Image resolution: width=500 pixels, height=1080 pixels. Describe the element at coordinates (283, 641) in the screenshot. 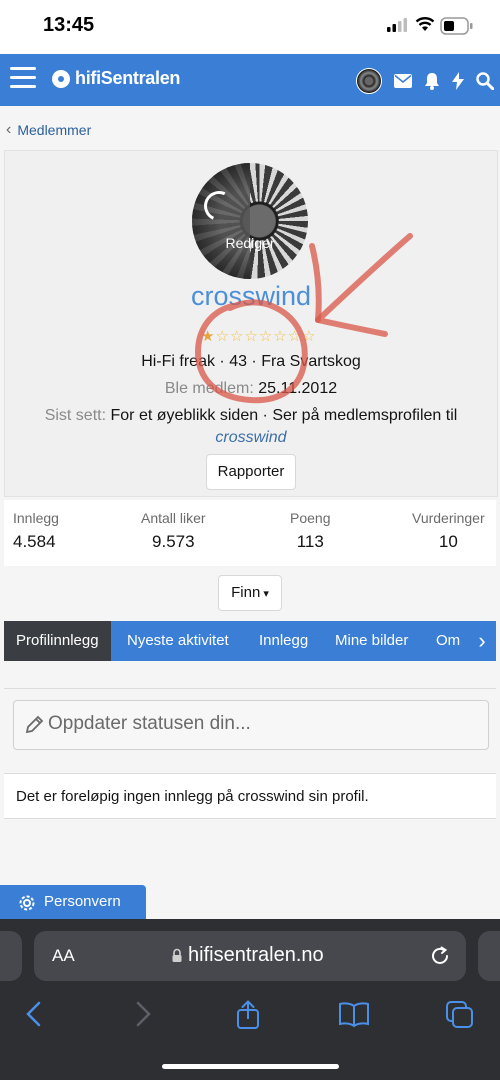

I see `tab-posts: Innlegg` at that location.